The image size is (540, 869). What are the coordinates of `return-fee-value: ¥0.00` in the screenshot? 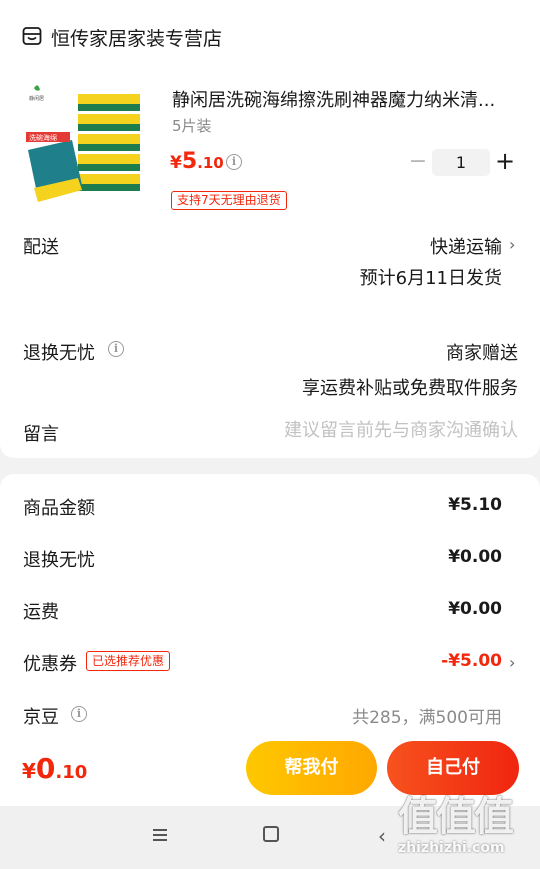 It's located at (475, 557).